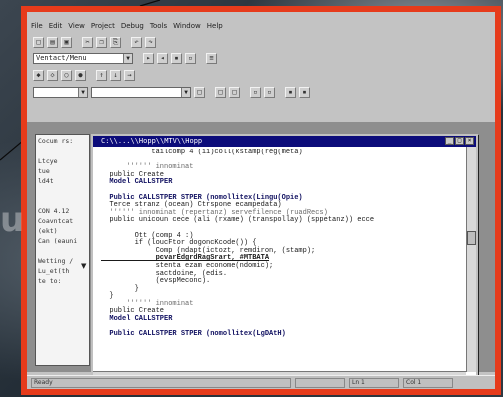 This screenshot has width=503, height=397. I want to click on toolbar-button-icon: ◂, so click(162, 58).